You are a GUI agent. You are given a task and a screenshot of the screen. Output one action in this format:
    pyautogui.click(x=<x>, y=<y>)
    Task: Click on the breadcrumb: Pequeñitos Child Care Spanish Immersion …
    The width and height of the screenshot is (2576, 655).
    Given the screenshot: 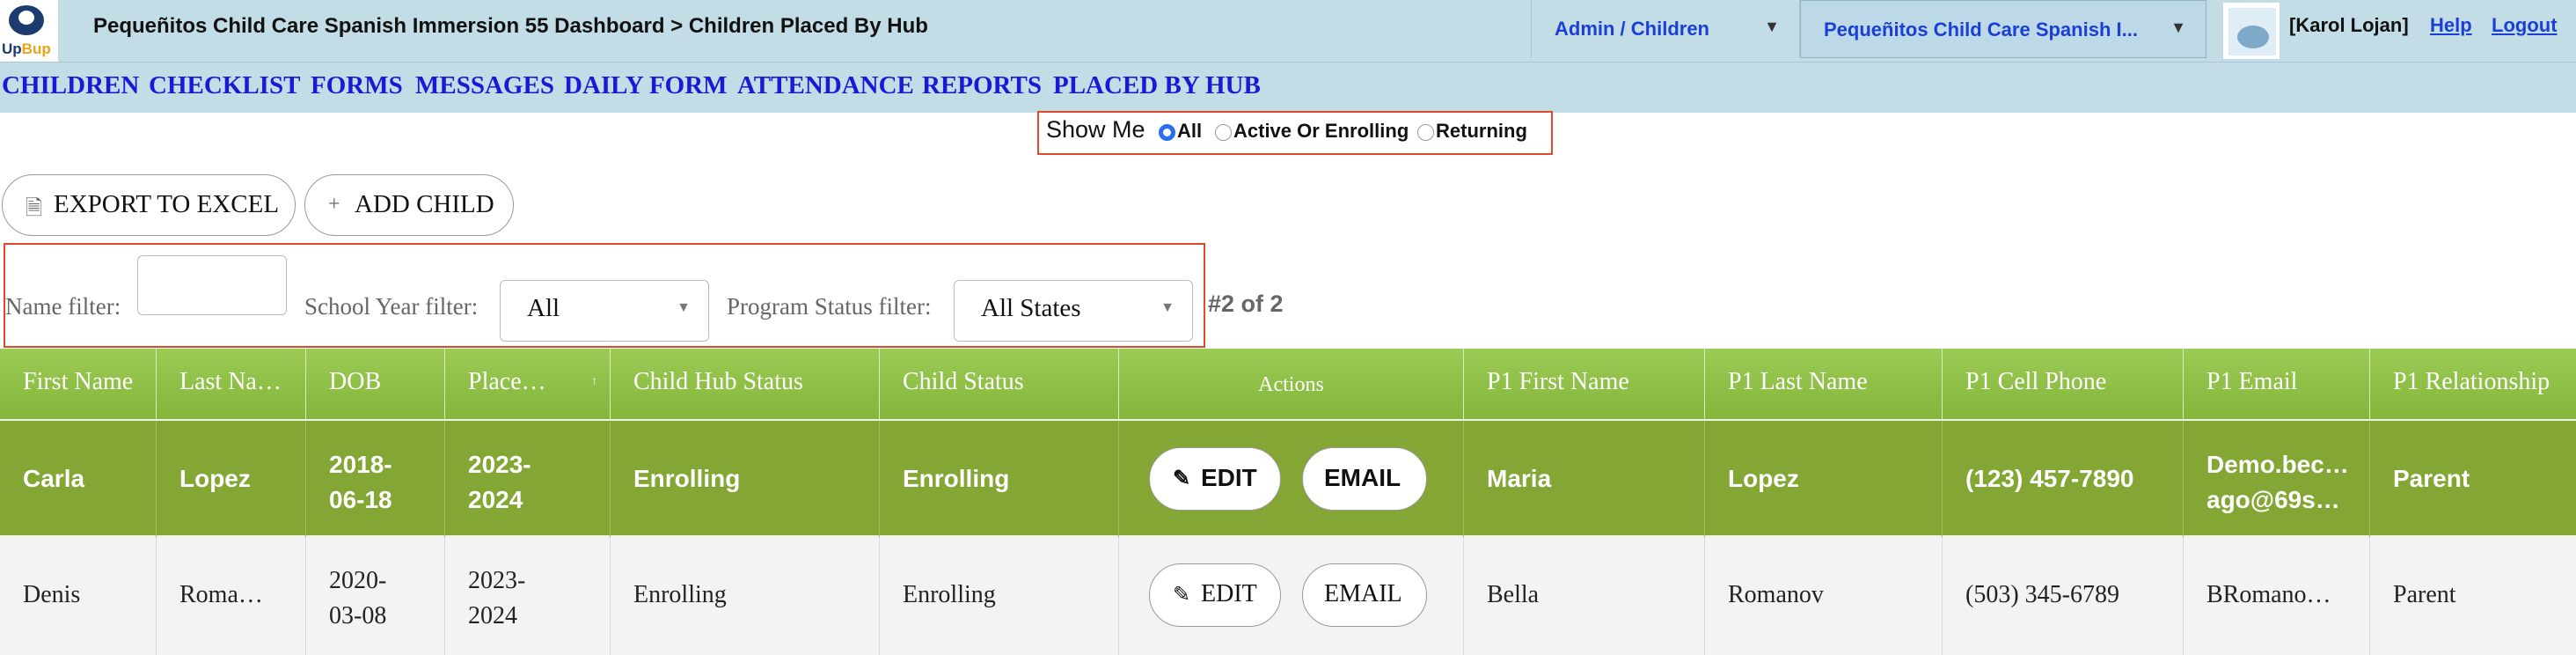 What is the action you would take?
    pyautogui.click(x=510, y=26)
    